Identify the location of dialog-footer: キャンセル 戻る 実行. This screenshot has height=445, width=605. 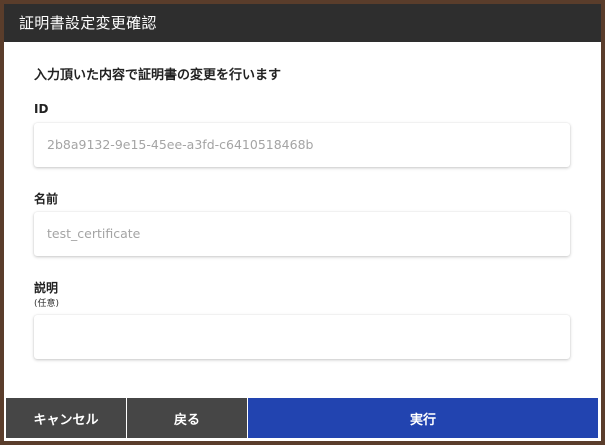
(302, 419).